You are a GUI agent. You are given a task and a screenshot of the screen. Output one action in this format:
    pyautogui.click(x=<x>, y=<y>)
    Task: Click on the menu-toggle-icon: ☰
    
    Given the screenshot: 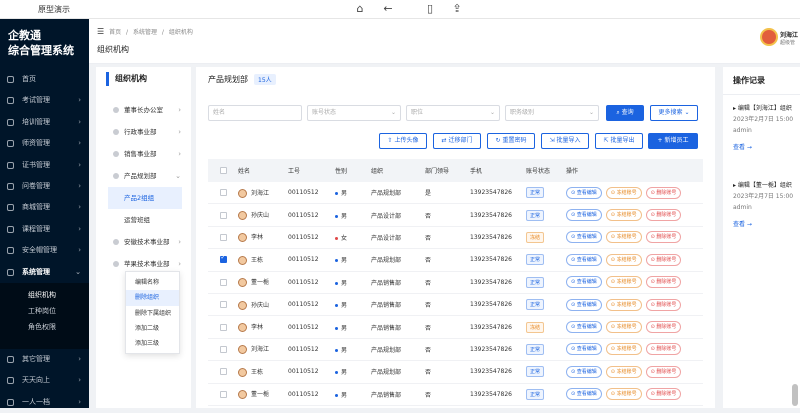 What is the action you would take?
    pyautogui.click(x=100, y=31)
    